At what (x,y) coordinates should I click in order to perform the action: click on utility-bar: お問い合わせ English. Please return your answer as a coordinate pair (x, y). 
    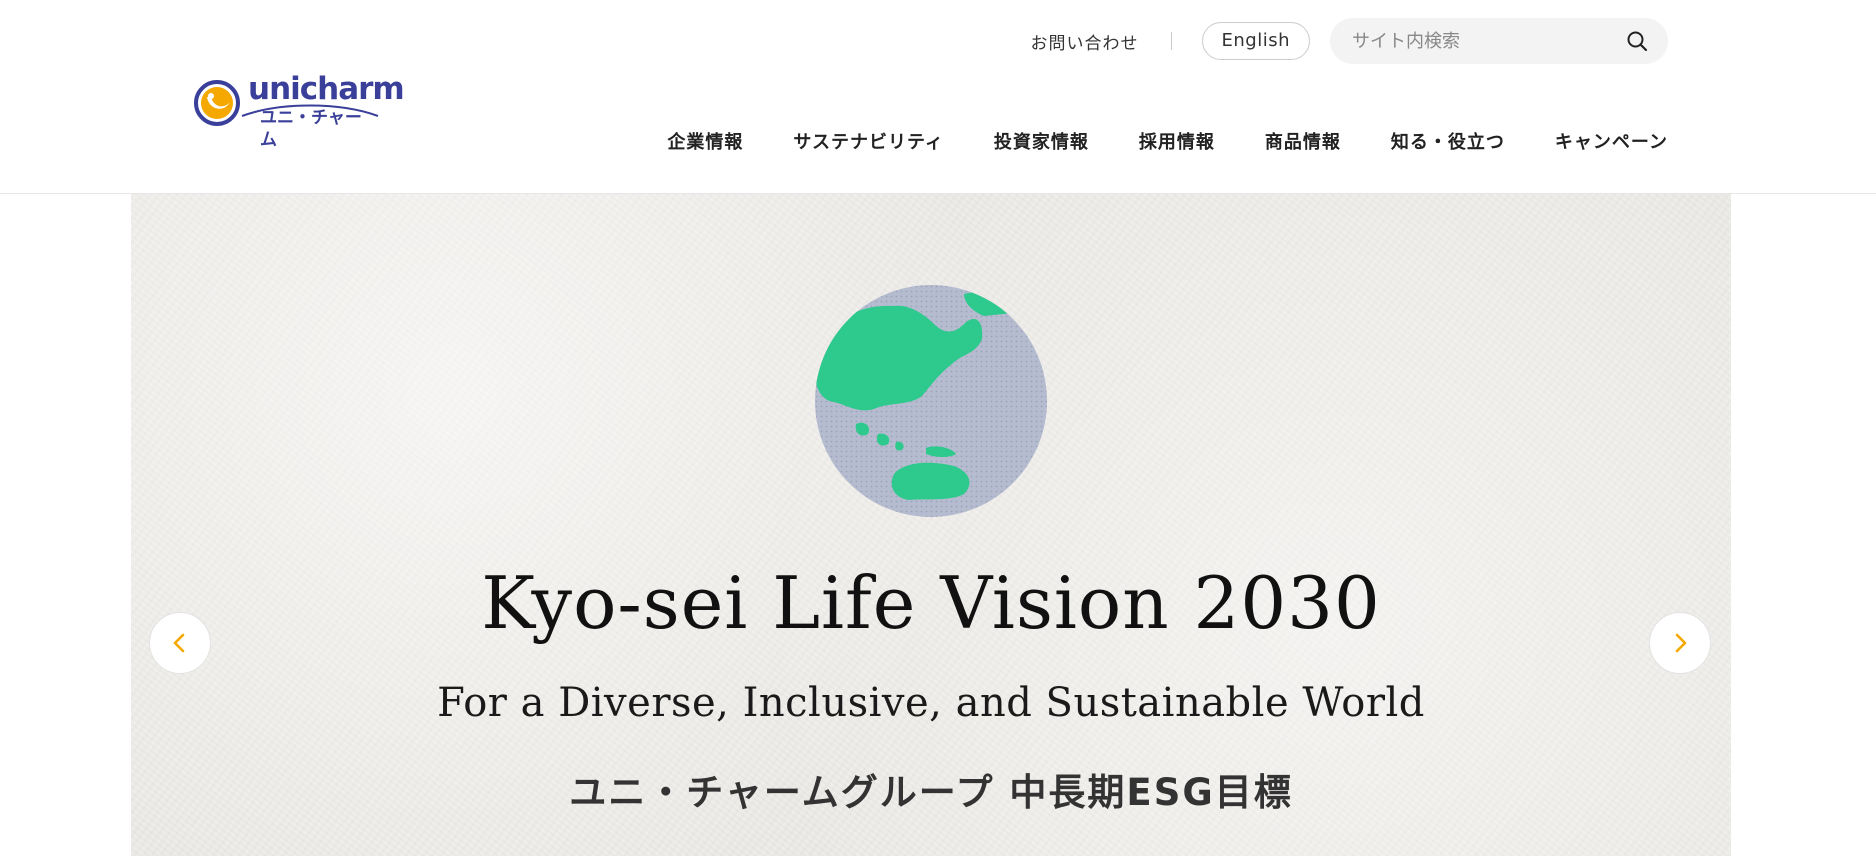
    Looking at the image, I should click on (1349, 41).